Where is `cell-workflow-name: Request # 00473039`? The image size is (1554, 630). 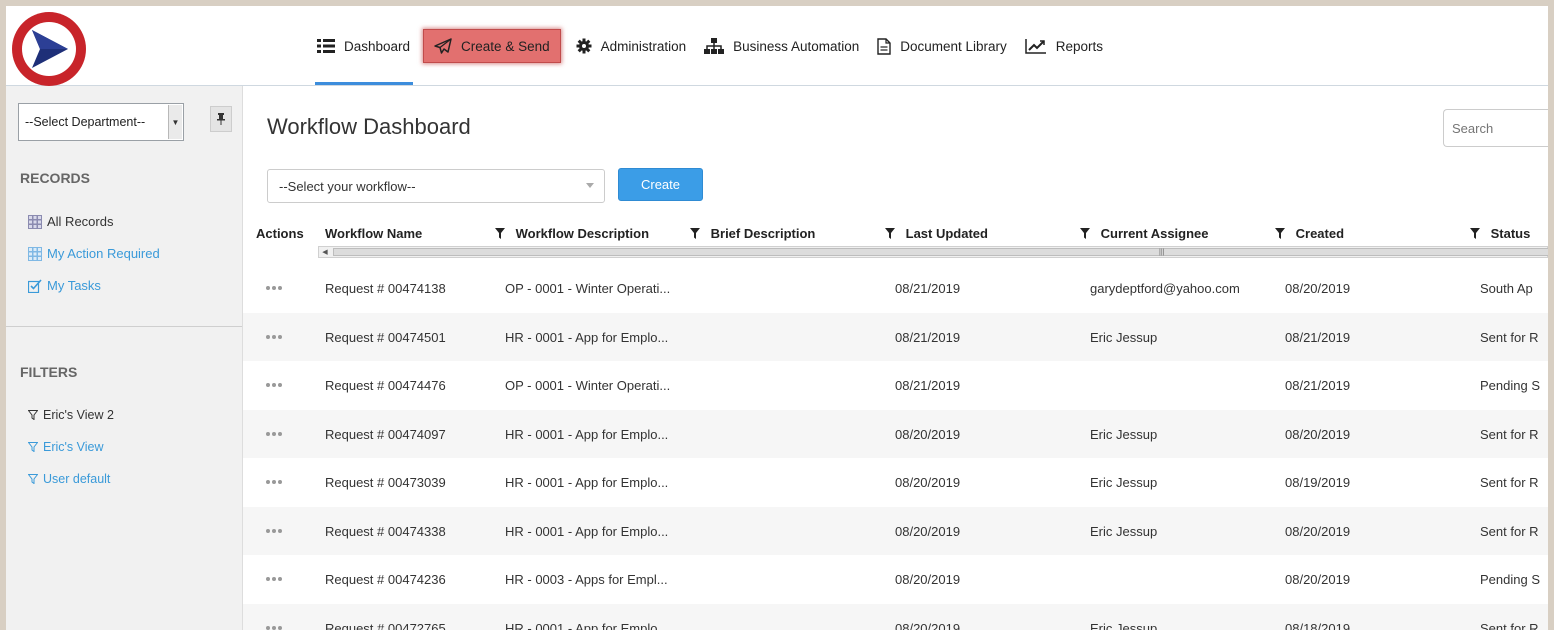
cell-workflow-name: Request # 00473039 is located at coordinates (385, 482).